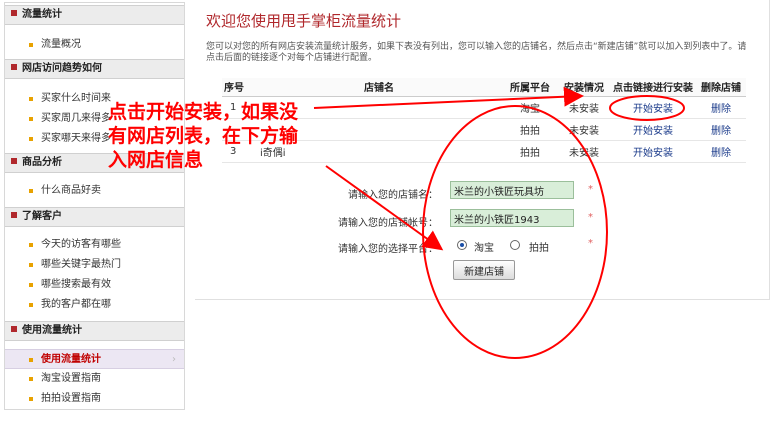 The image size is (770, 432). Describe the element at coordinates (388, 249) in the screenshot. I see `platform-label: 请输入您的选择平台：` at that location.